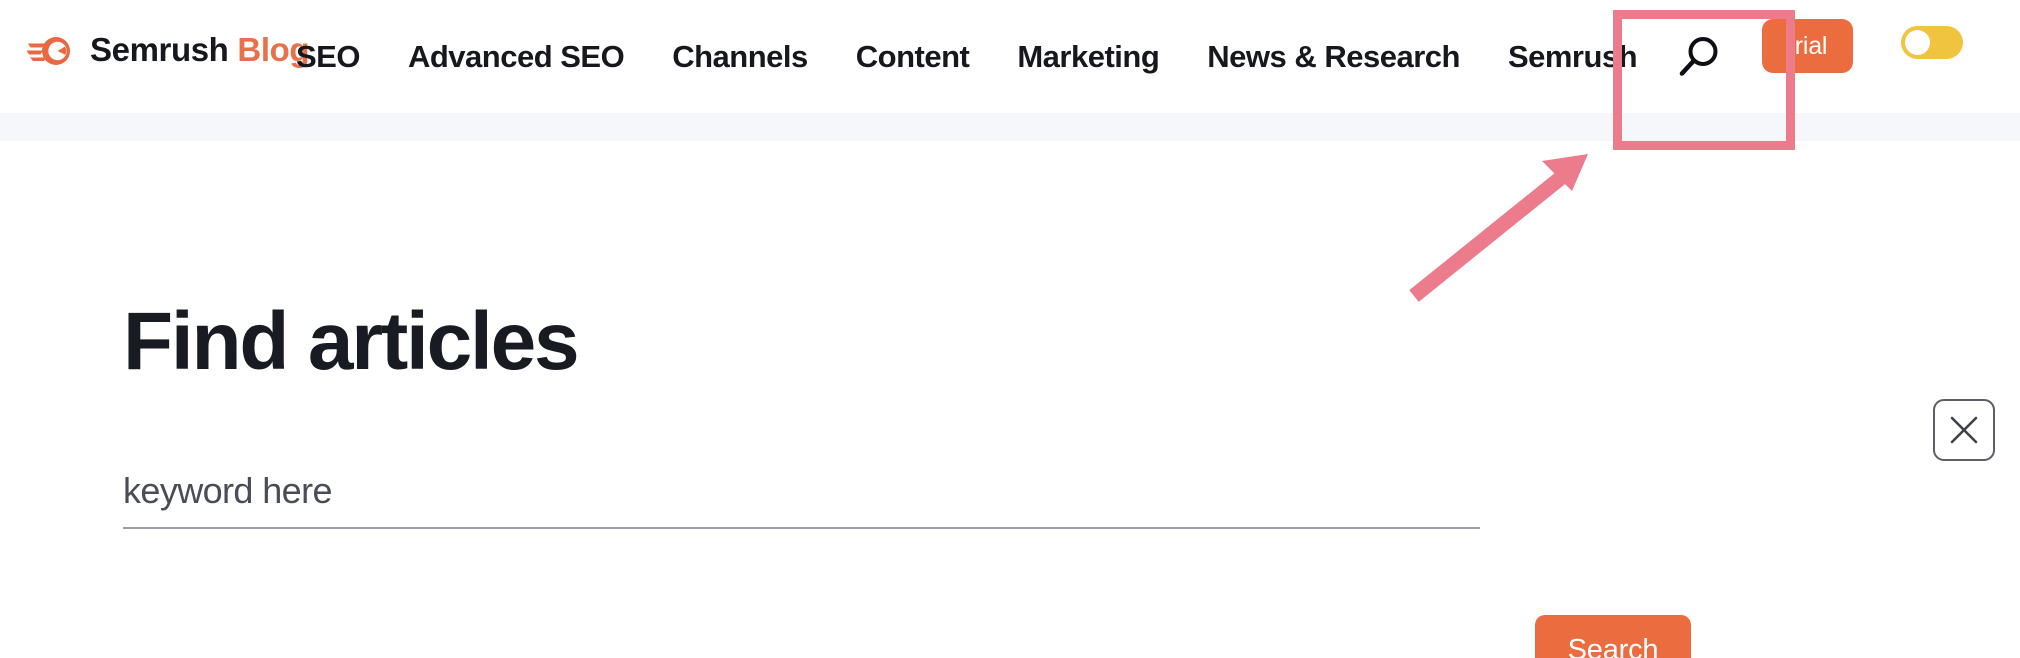  I want to click on nav-item-channels: Channels, so click(740, 56).